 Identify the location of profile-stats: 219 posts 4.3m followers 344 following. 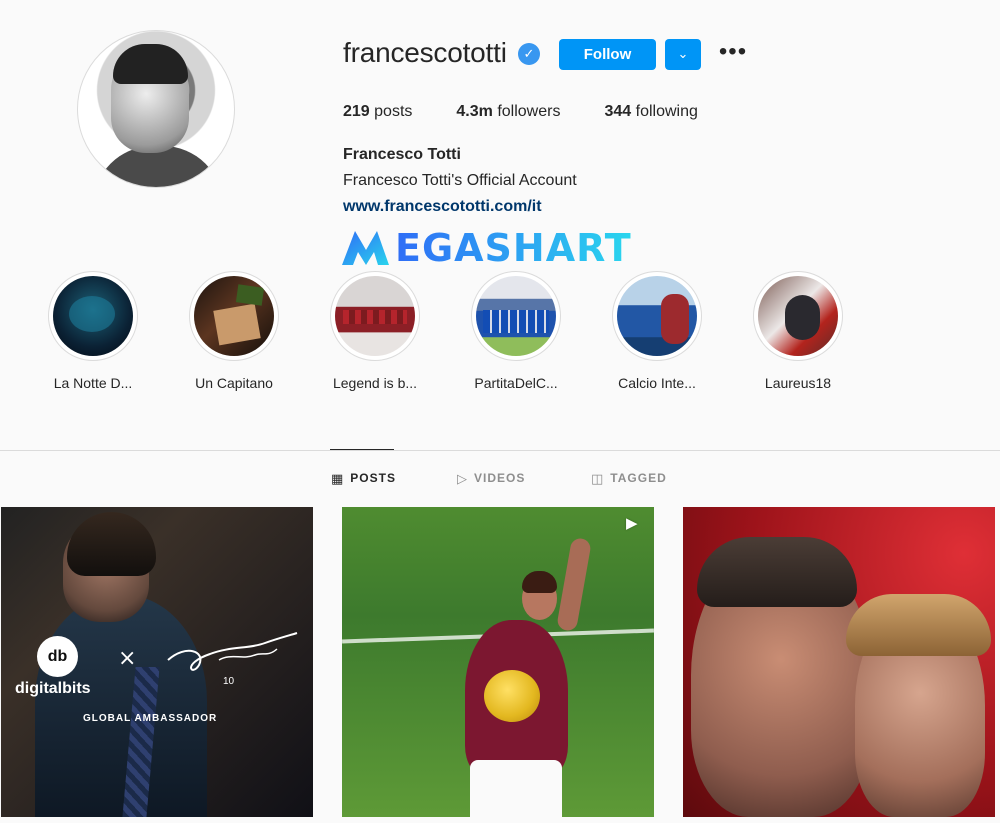
(542, 112).